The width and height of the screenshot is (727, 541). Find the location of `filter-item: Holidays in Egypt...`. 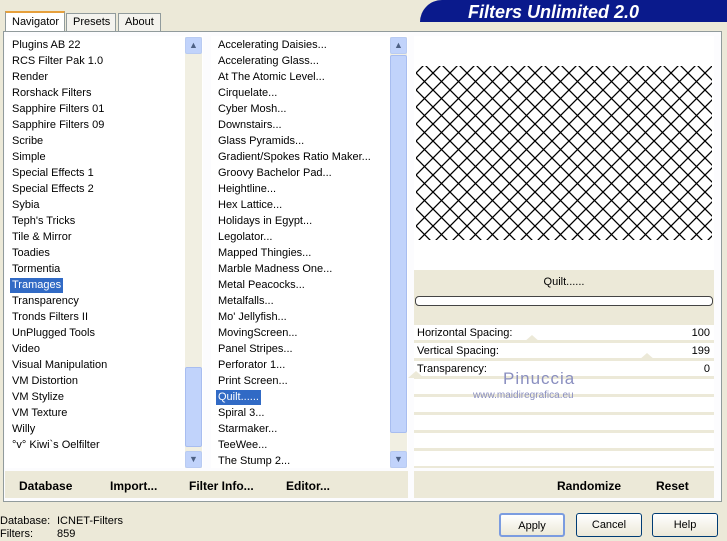

filter-item: Holidays in Egypt... is located at coordinates (265, 221).